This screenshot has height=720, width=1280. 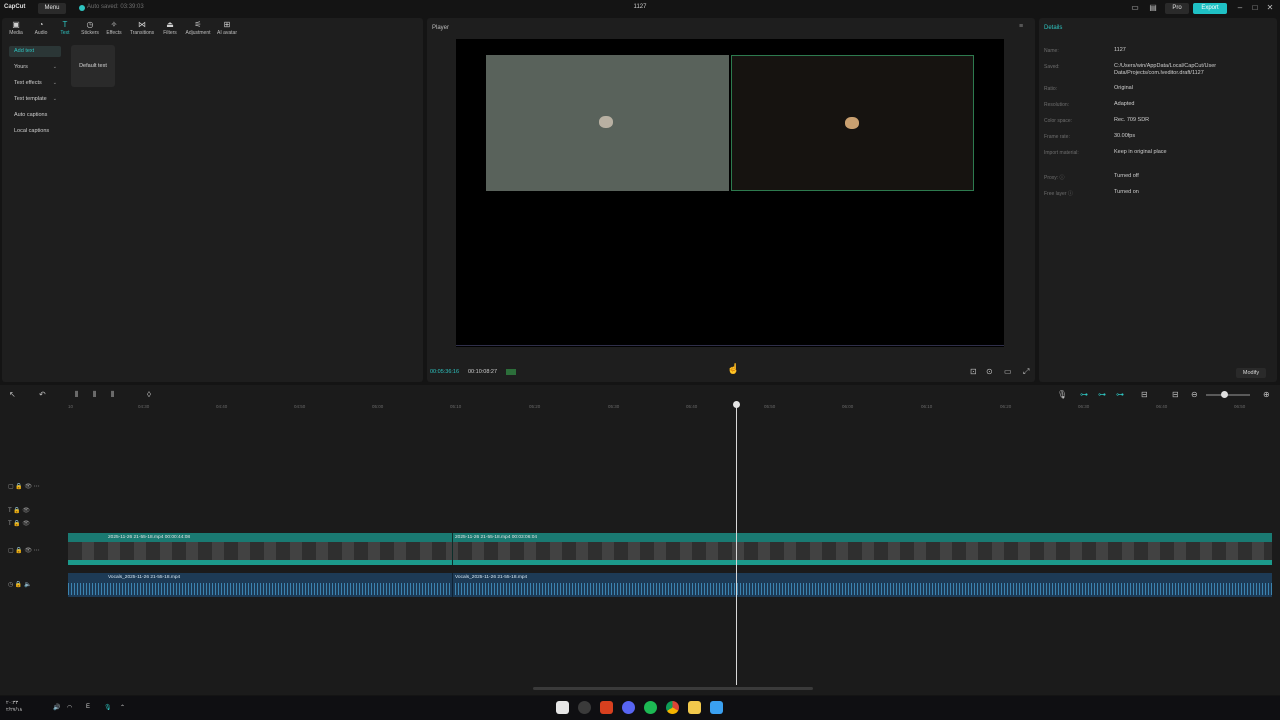 I want to click on minimize-icon: –, so click(x=1240, y=8).